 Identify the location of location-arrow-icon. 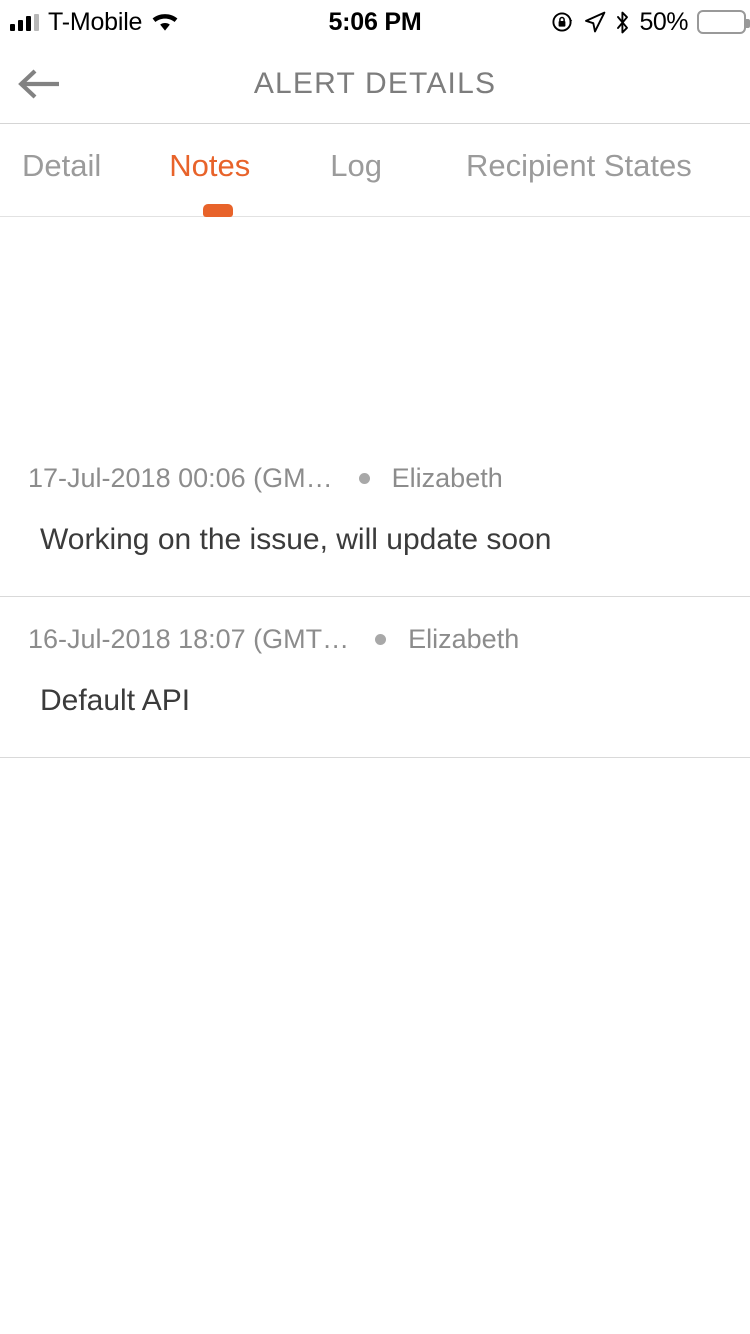
(595, 22).